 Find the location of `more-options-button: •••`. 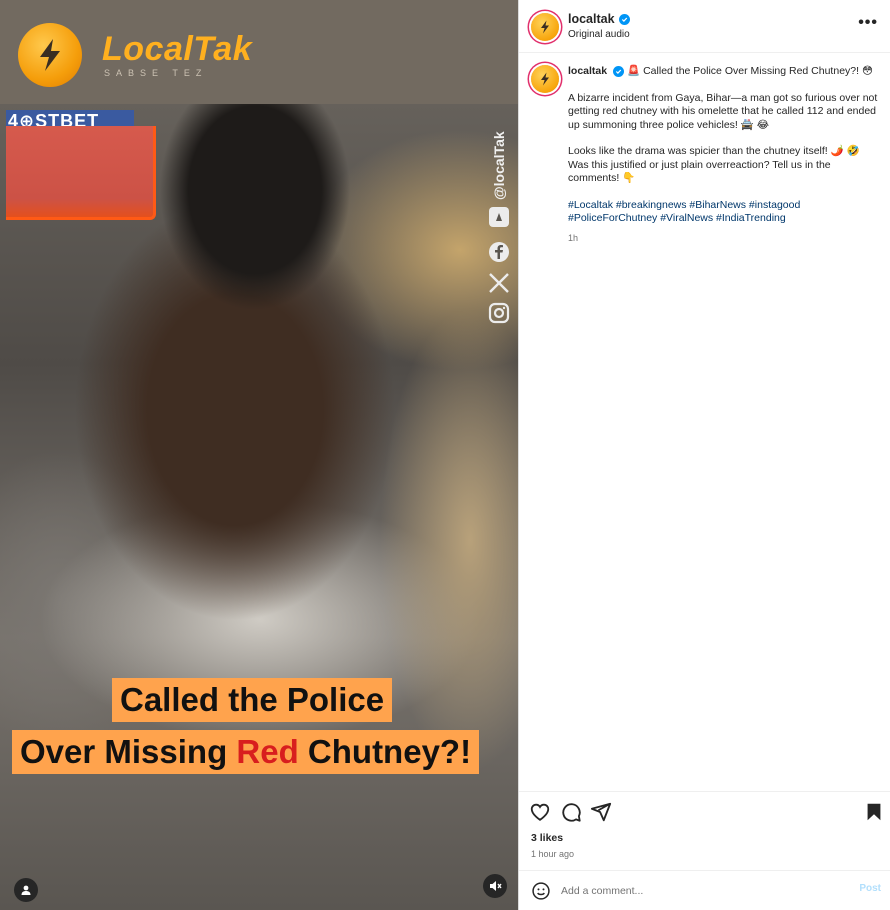

more-options-button: ••• is located at coordinates (868, 23).